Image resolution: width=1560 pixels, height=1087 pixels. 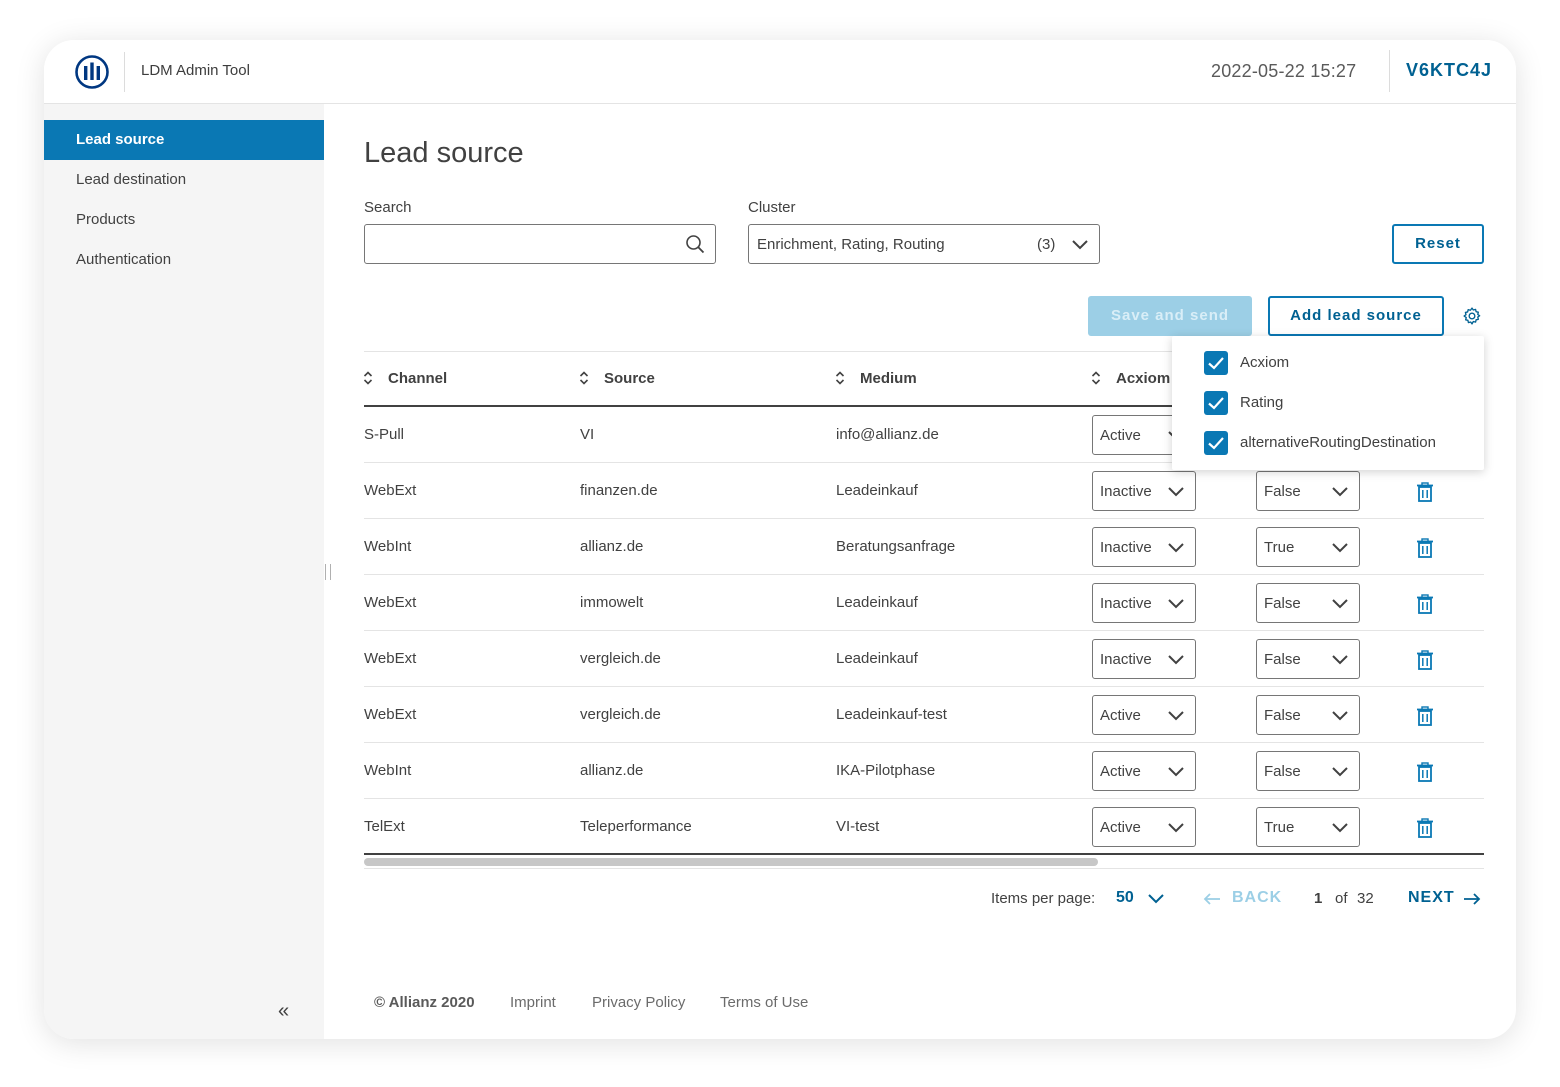 What do you see at coordinates (695, 244) in the screenshot?
I see `search-icon` at bounding box center [695, 244].